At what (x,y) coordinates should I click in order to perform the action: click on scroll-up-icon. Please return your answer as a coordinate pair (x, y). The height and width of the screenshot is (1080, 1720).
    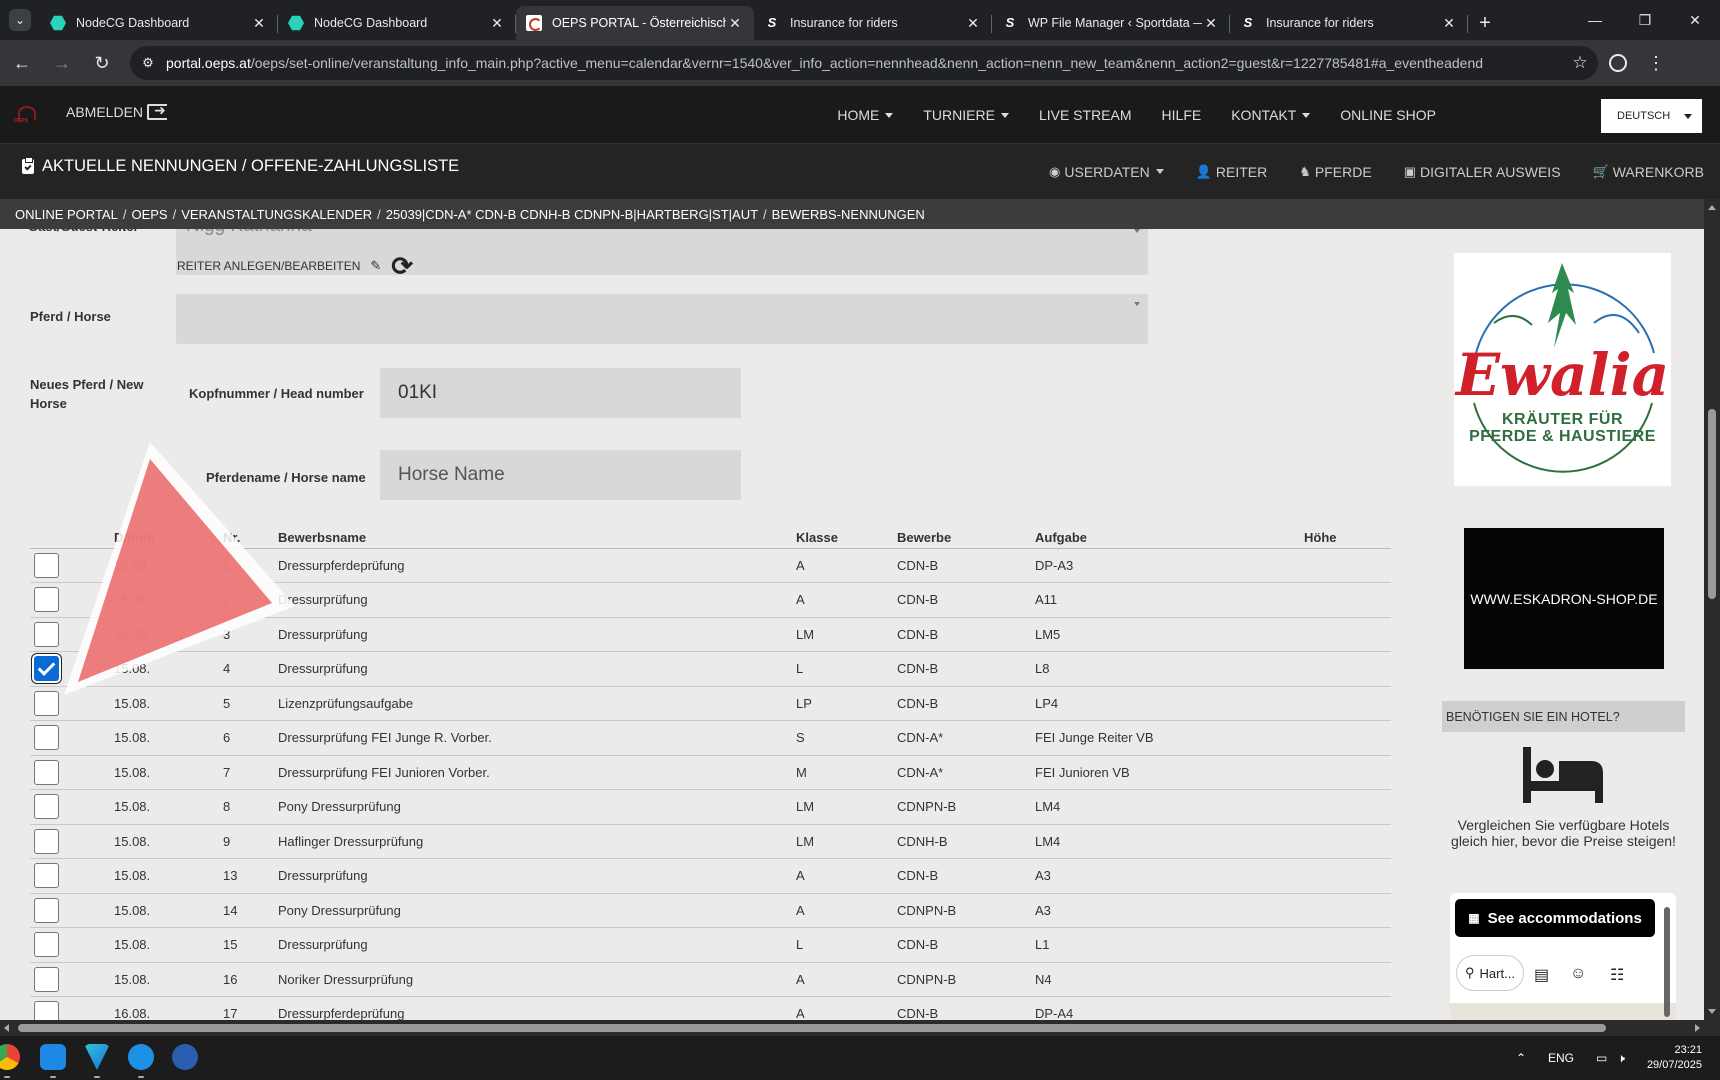
    Looking at the image, I should click on (1712, 207).